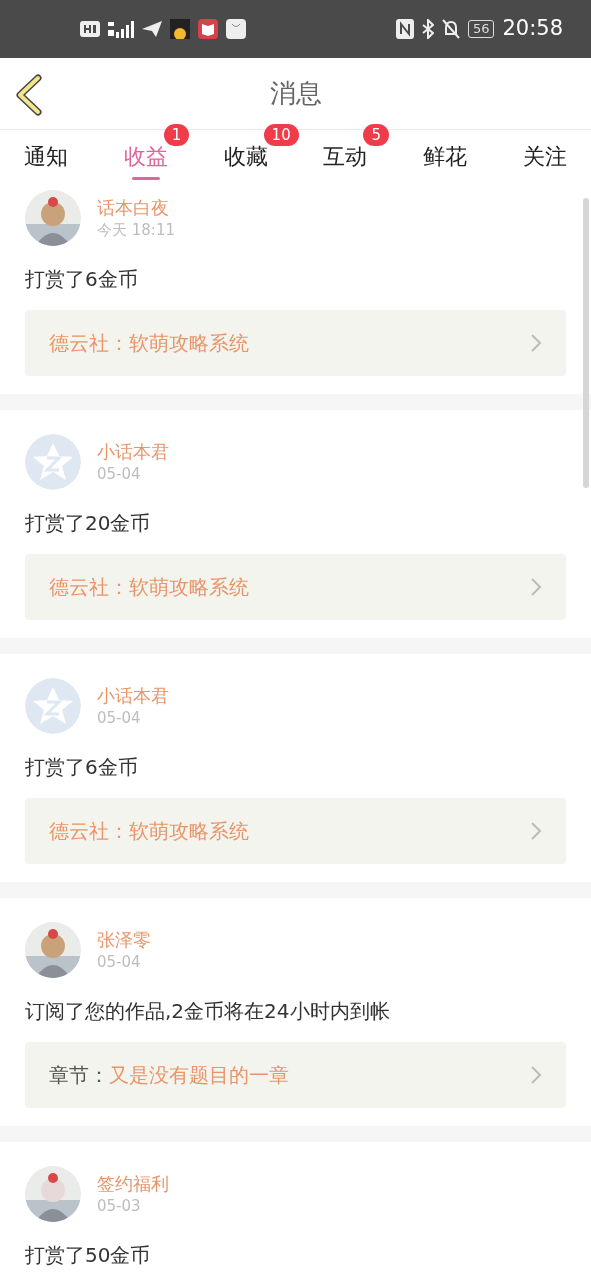 The width and height of the screenshot is (591, 1280). What do you see at coordinates (208, 1011) in the screenshot?
I see `message-text: 订阅了您的作品,2金币将在24小时内到帐` at bounding box center [208, 1011].